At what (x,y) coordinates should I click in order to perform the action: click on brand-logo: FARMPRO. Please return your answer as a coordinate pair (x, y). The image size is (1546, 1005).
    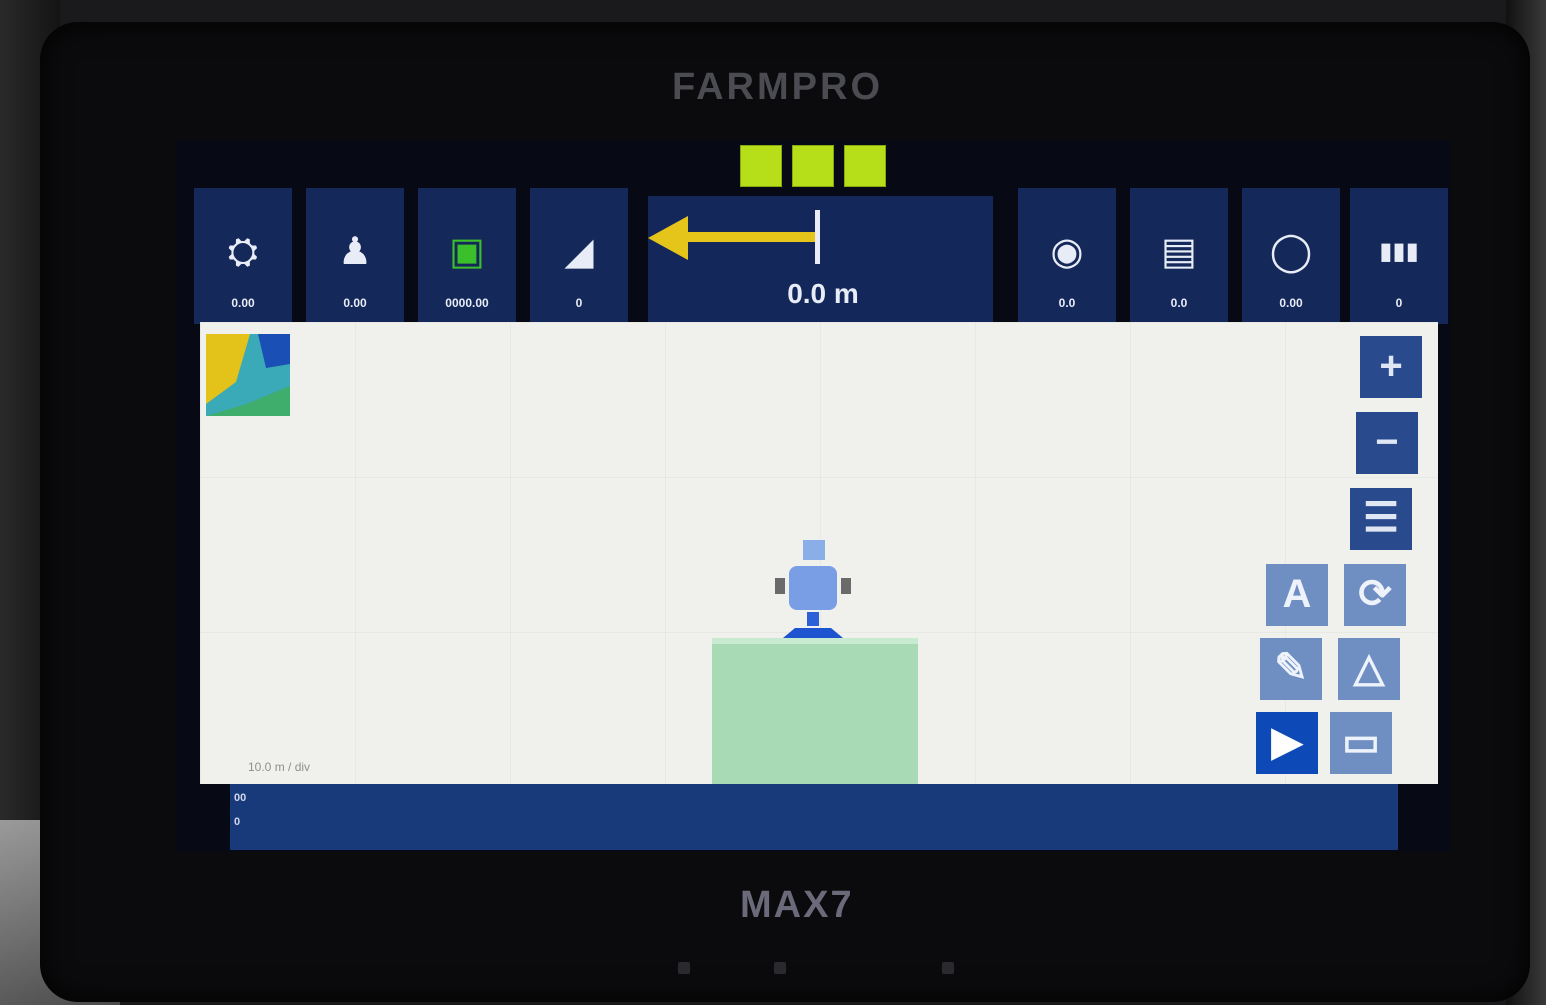
    Looking at the image, I should click on (777, 87).